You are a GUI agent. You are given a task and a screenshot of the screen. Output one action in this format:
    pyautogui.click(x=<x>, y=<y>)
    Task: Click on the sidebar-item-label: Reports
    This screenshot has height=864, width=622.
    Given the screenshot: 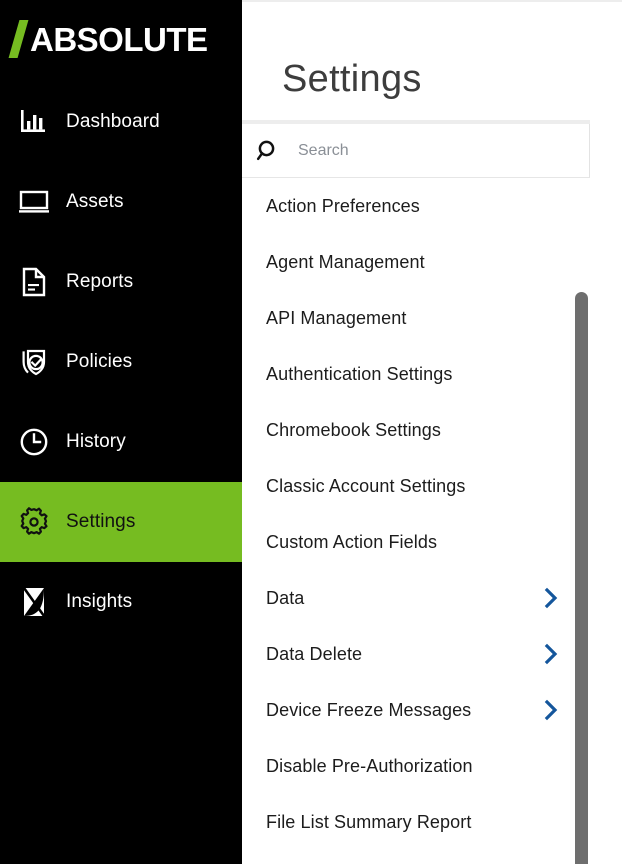 What is the action you would take?
    pyautogui.click(x=100, y=281)
    